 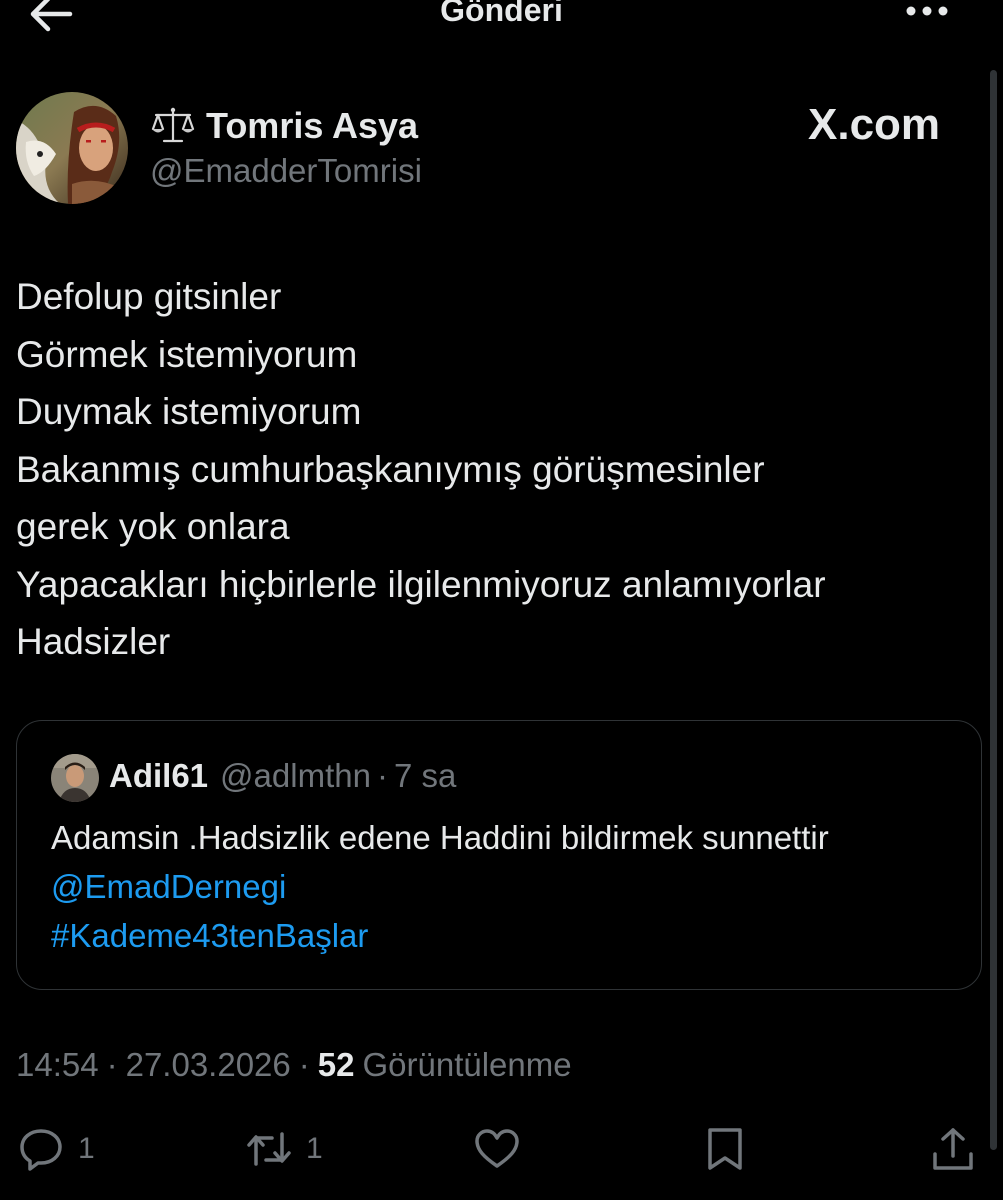 I want to click on top-bar: Gönderi, so click(x=501, y=20).